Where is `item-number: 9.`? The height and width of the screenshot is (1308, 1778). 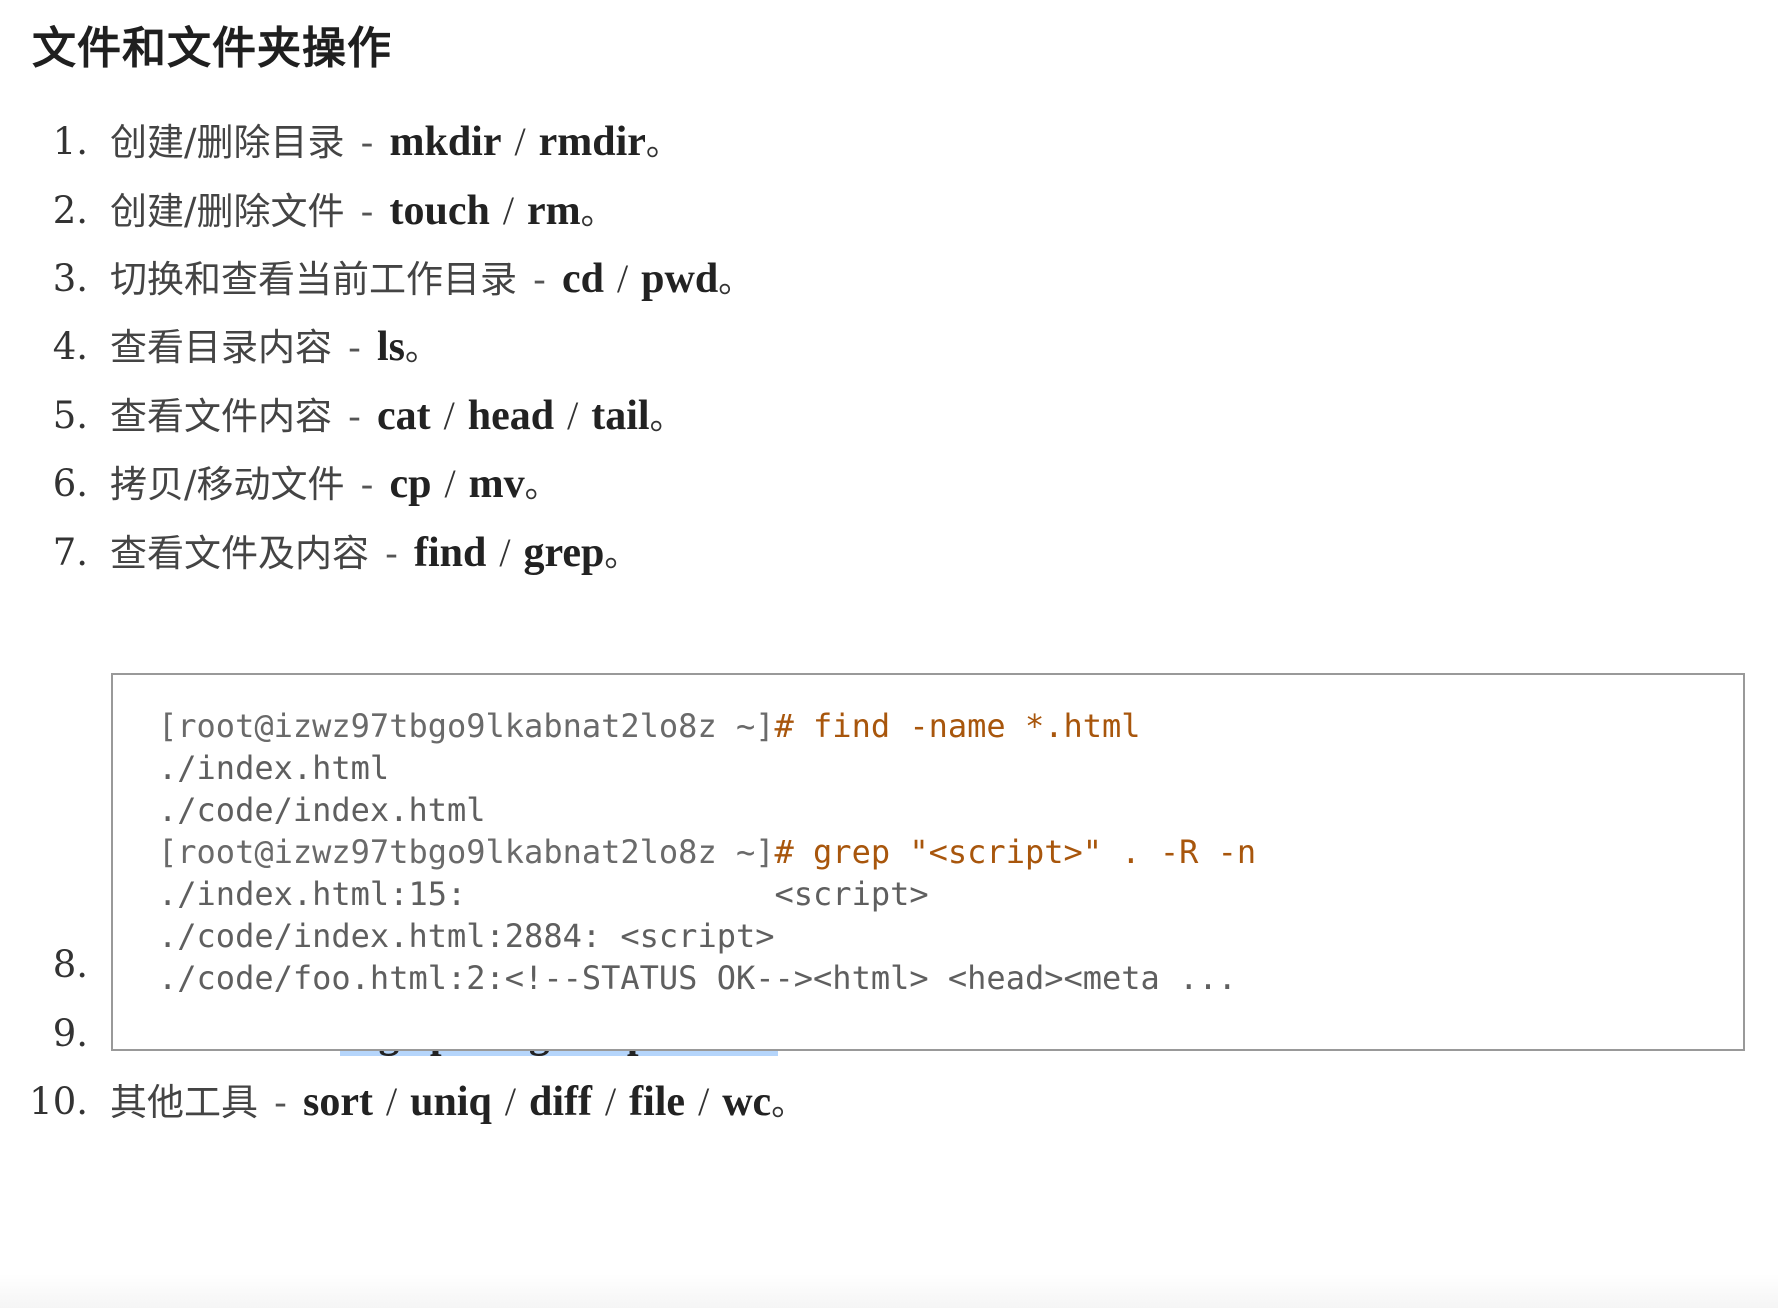 item-number: 9. is located at coordinates (70, 1033).